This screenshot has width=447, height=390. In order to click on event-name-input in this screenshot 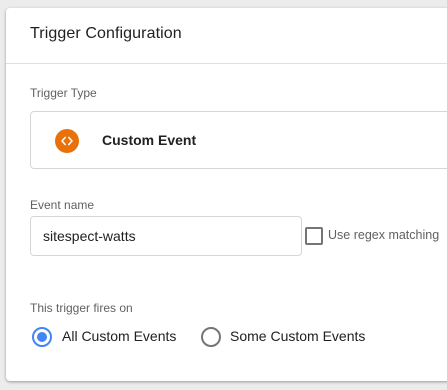, I will do `click(166, 236)`.